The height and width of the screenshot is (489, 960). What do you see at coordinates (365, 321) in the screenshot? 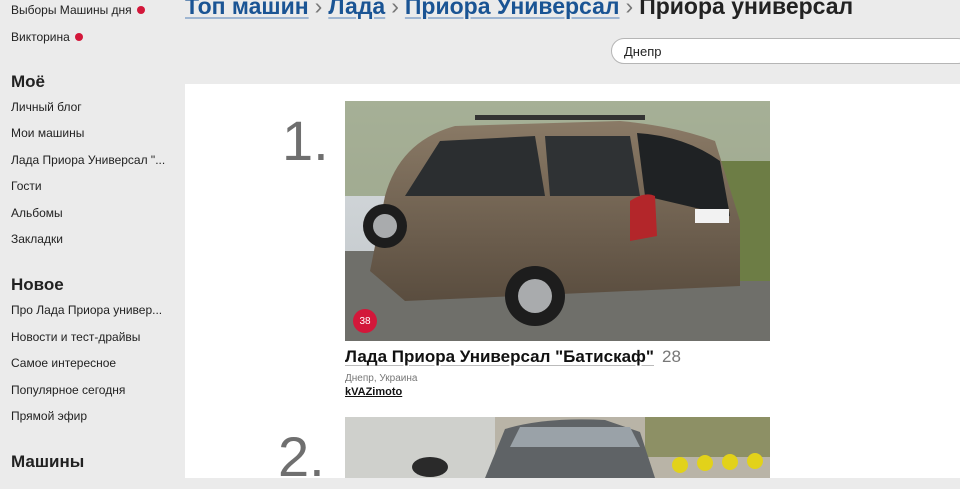
I see `photo-count-badge: 38` at bounding box center [365, 321].